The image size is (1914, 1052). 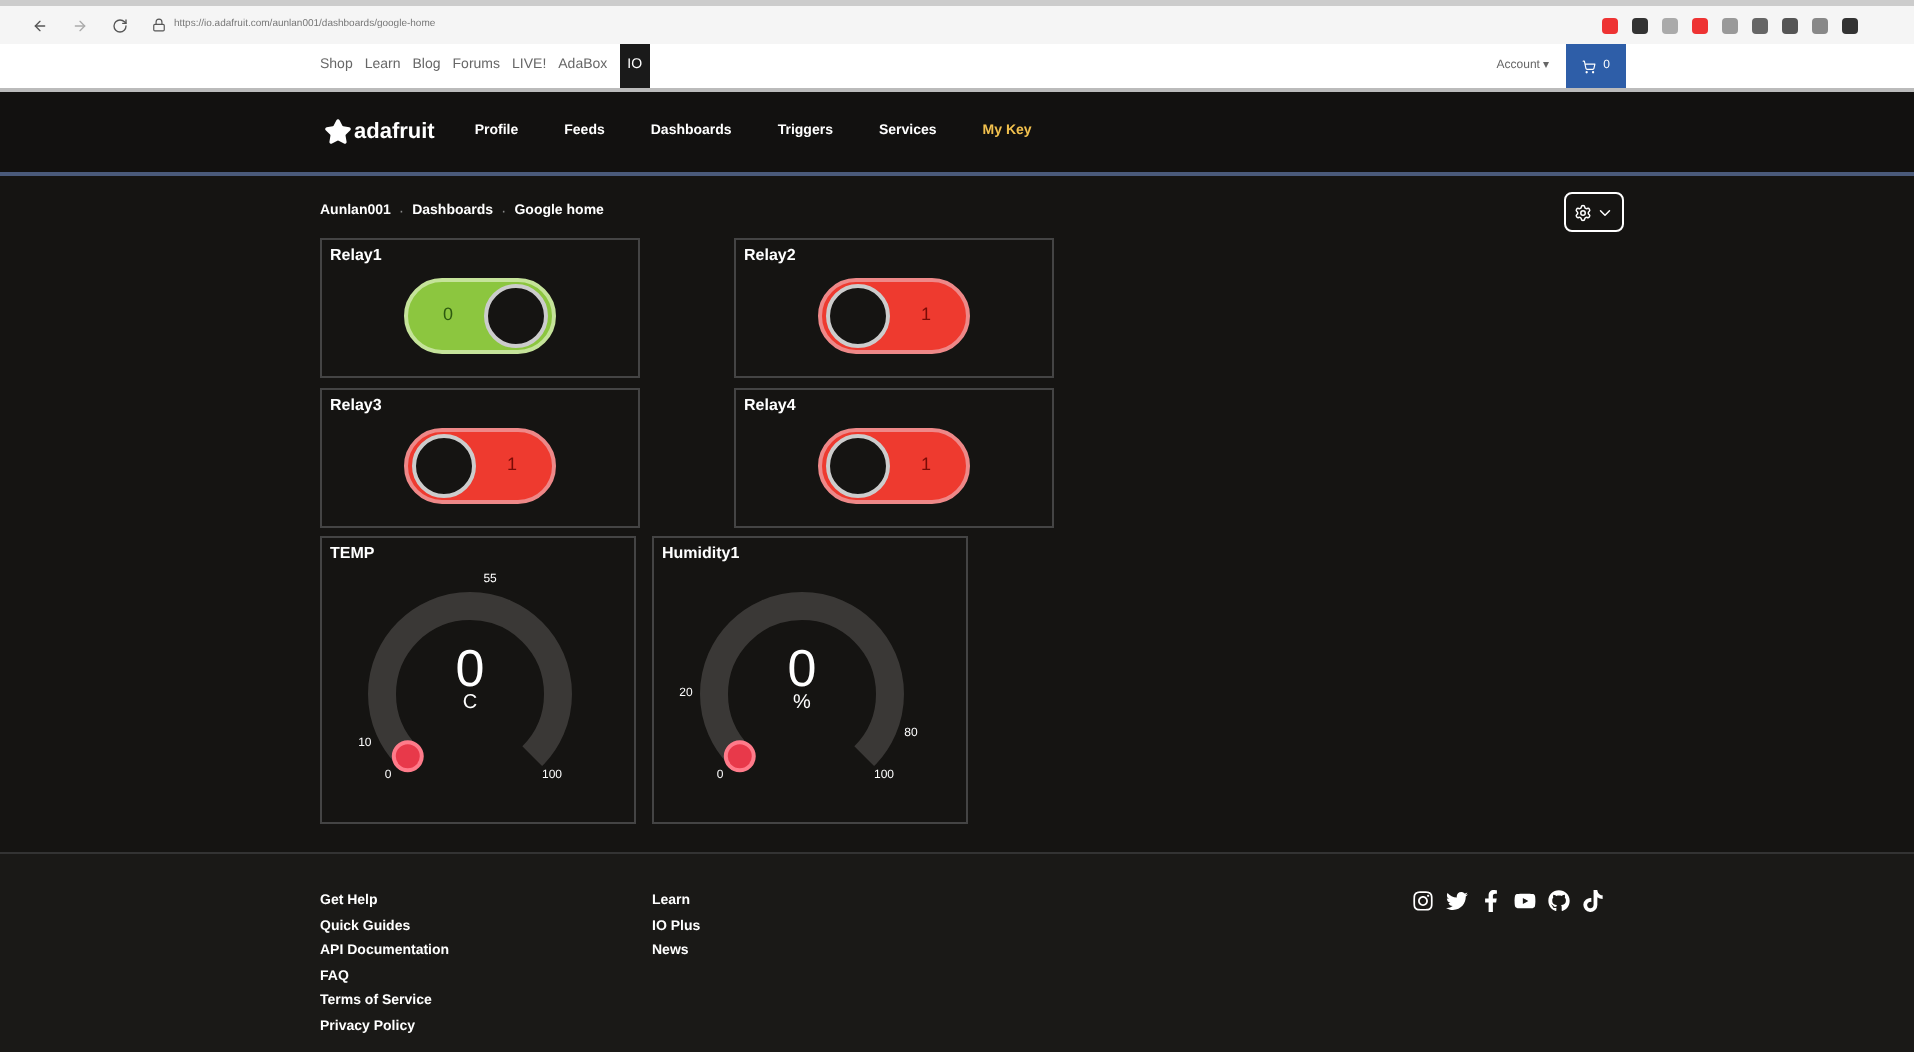 What do you see at coordinates (1525, 901) in the screenshot?
I see `youtube-icon` at bounding box center [1525, 901].